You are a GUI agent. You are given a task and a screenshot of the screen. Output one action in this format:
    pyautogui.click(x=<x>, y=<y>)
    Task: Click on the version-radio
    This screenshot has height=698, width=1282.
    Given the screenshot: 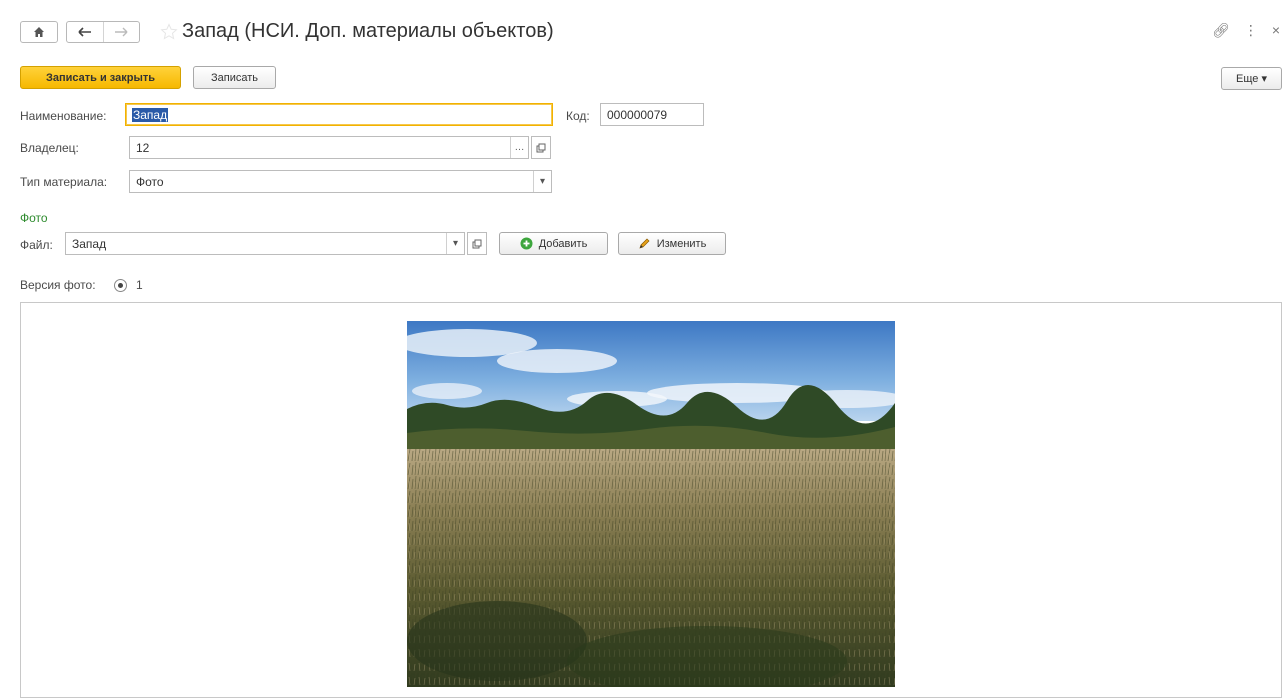 What is the action you would take?
    pyautogui.click(x=120, y=285)
    